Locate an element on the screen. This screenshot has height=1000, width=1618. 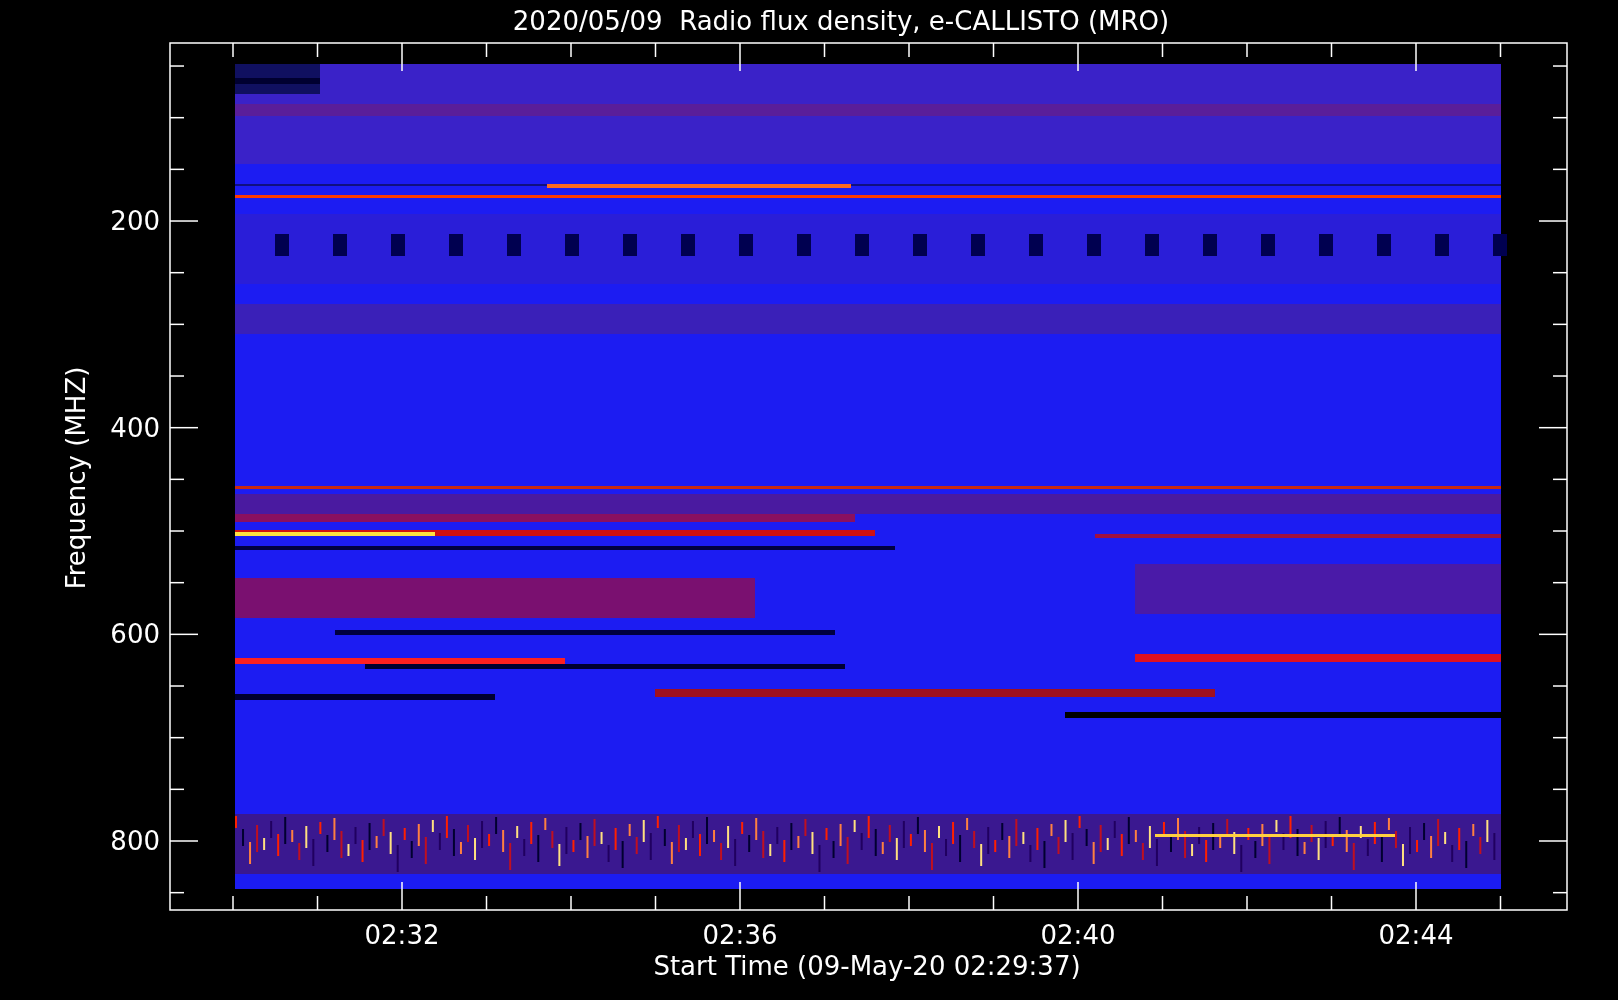
x-tick-label: 02:40 is located at coordinates (1078, 935).